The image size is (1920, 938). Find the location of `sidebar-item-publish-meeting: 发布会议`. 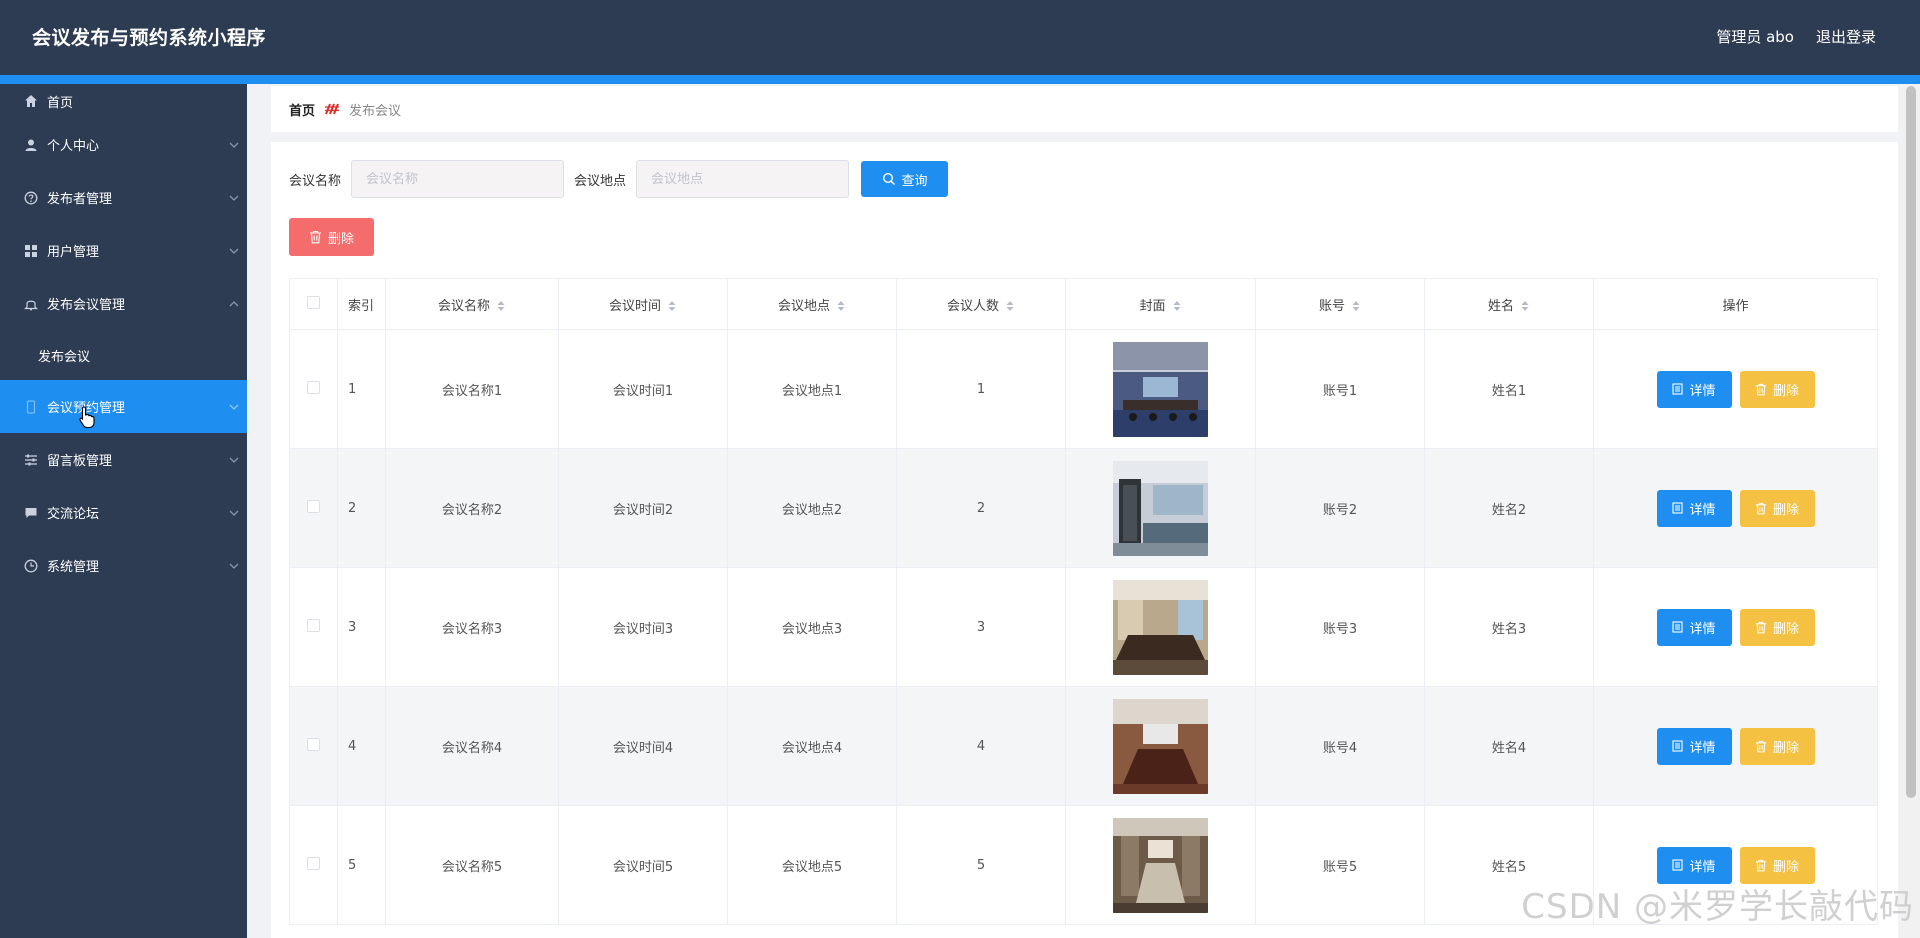

sidebar-item-publish-meeting: 发布会议 is located at coordinates (123, 355).